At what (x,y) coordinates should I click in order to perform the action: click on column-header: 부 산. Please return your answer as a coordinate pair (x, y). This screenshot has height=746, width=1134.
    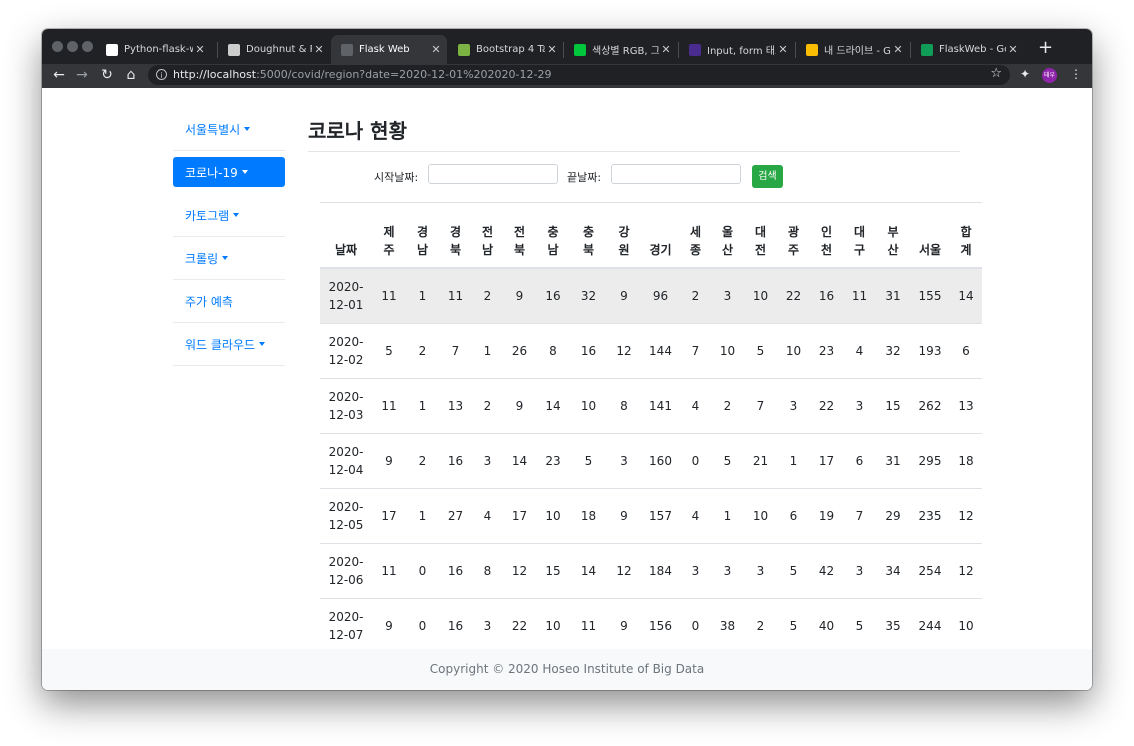
    Looking at the image, I should click on (893, 235).